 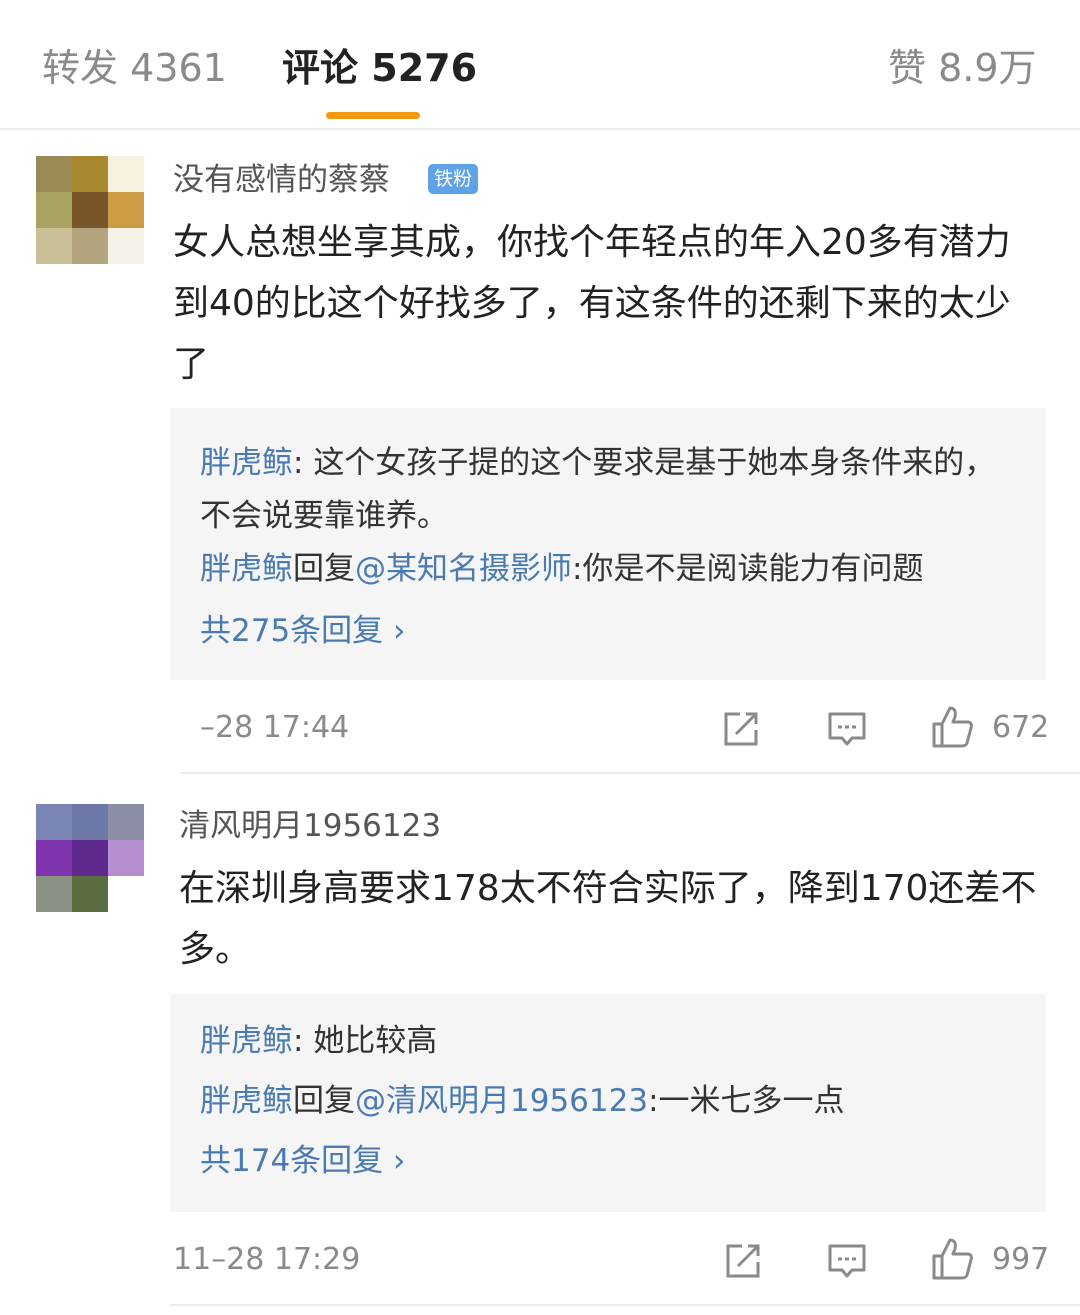 What do you see at coordinates (1021, 1259) in the screenshot?
I see `like-count: 997` at bounding box center [1021, 1259].